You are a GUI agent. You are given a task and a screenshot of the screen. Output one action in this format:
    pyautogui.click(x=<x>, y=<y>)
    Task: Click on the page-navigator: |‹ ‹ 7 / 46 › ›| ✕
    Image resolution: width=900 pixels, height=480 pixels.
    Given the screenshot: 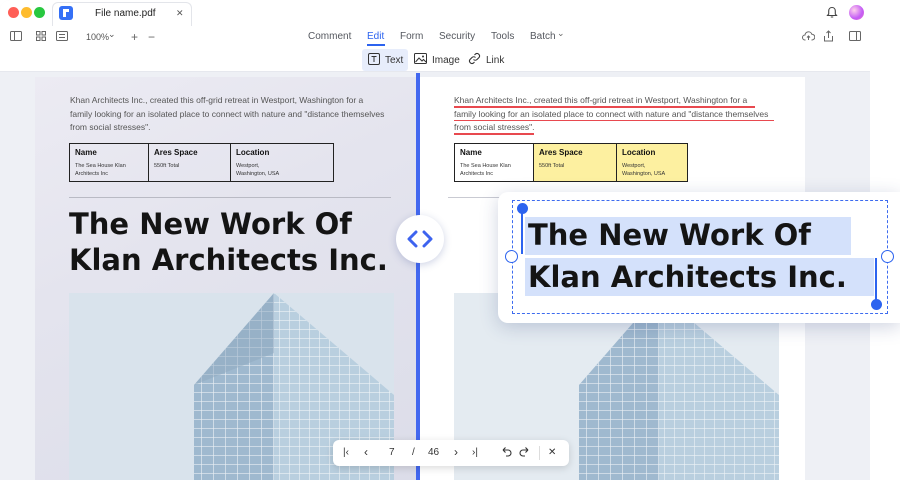 What is the action you would take?
    pyautogui.click(x=451, y=453)
    